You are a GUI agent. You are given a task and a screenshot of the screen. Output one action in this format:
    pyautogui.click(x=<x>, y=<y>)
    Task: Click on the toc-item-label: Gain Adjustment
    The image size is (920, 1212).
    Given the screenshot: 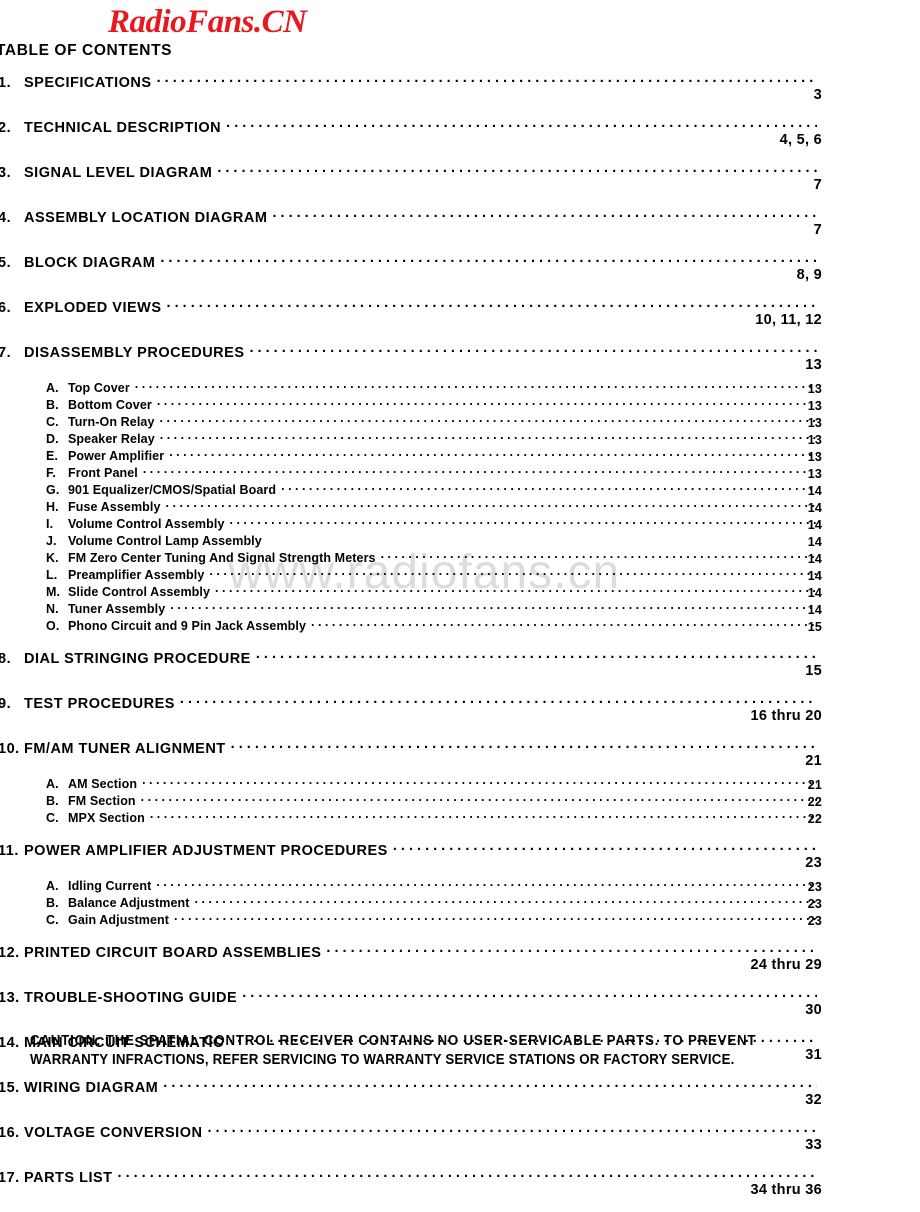 What is the action you would take?
    pyautogui.click(x=119, y=919)
    